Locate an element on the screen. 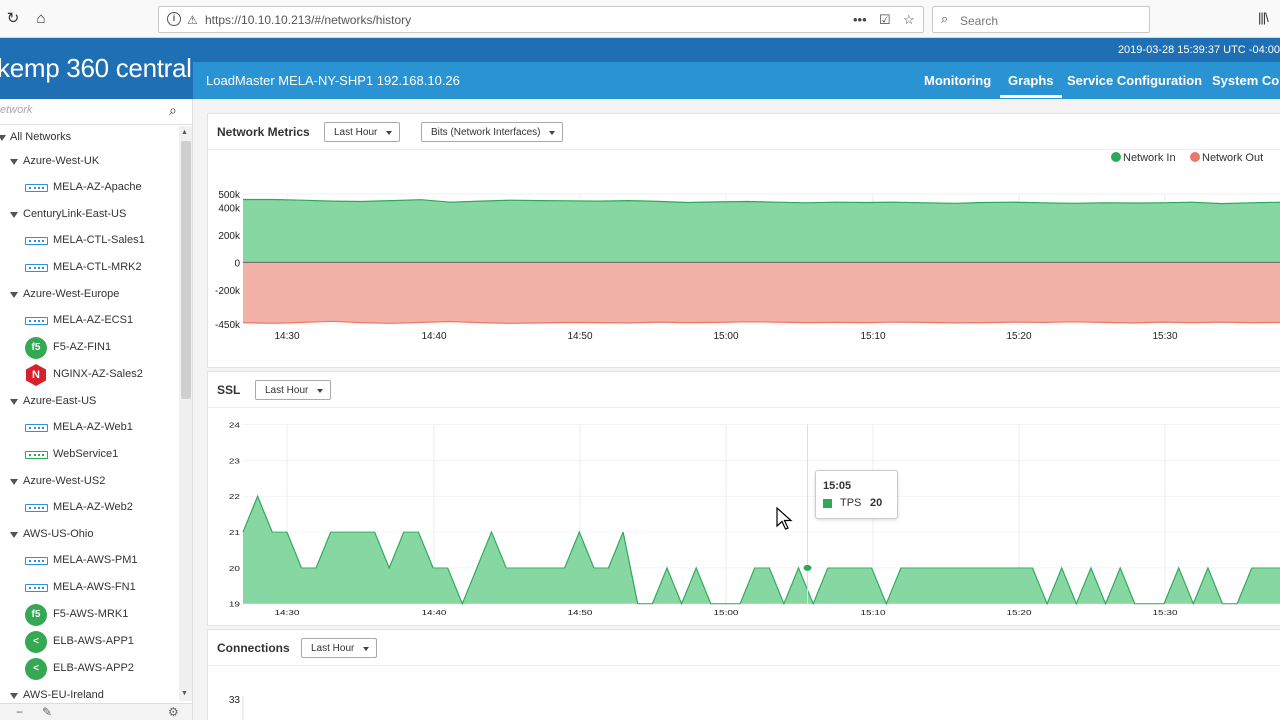 Image resolution: width=1280 pixels, height=720 pixels. tree-device-mela-ctl-mrk2: MELA-CTL-MRK2 is located at coordinates (89, 268).